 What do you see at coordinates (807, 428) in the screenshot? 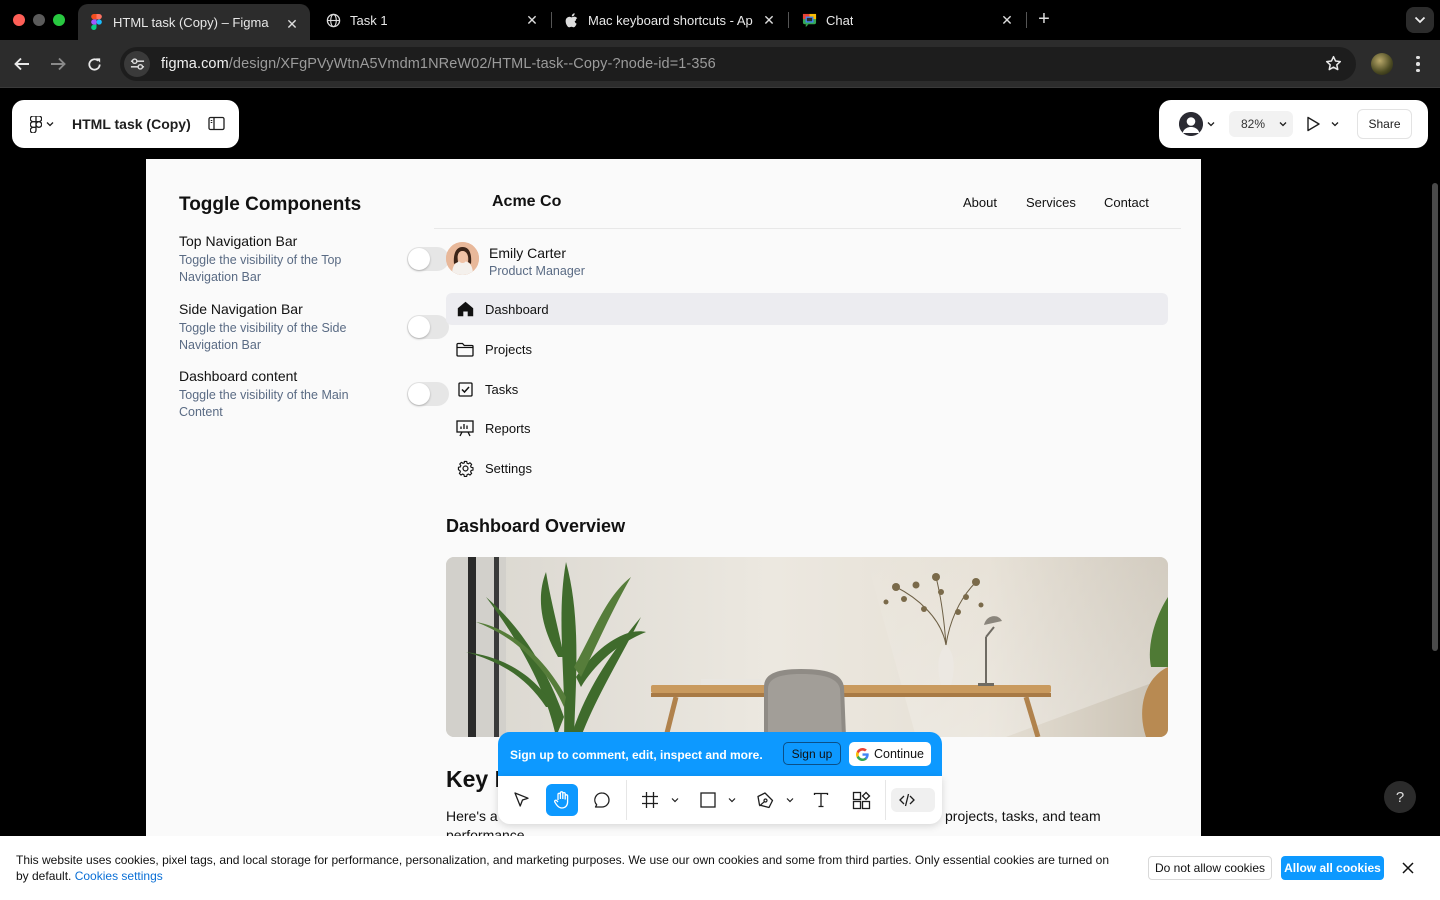
I see `sidebar-item-reports: Reports` at bounding box center [807, 428].